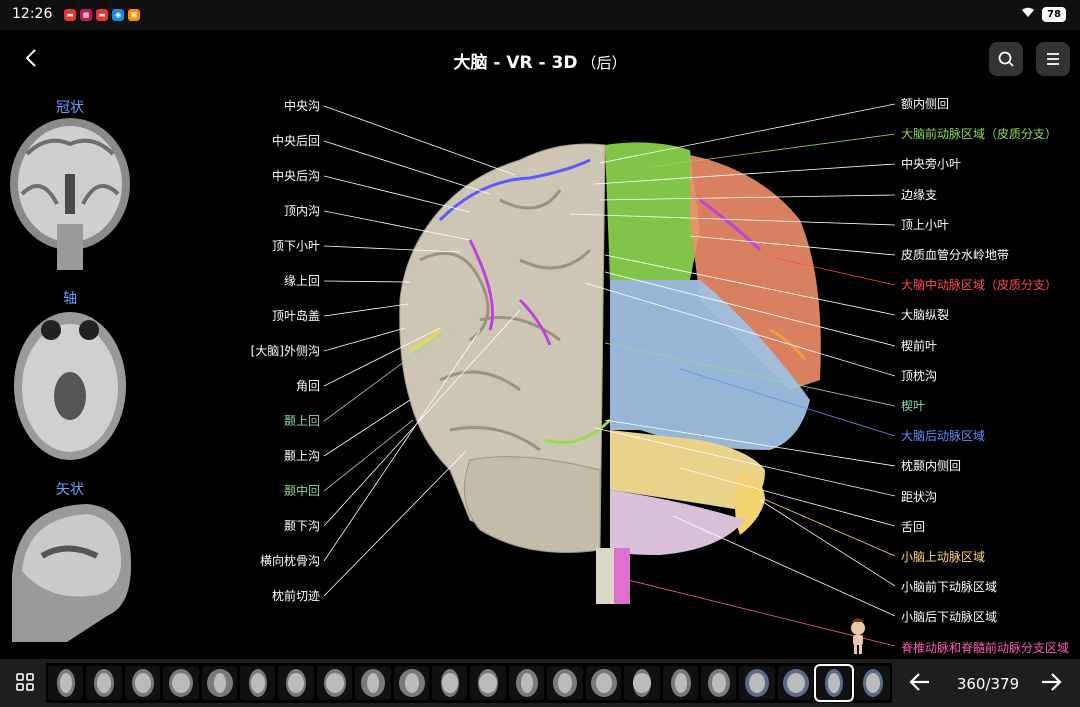  I want to click on anatomy-label-right: 小脑上动脉区域, so click(943, 557).